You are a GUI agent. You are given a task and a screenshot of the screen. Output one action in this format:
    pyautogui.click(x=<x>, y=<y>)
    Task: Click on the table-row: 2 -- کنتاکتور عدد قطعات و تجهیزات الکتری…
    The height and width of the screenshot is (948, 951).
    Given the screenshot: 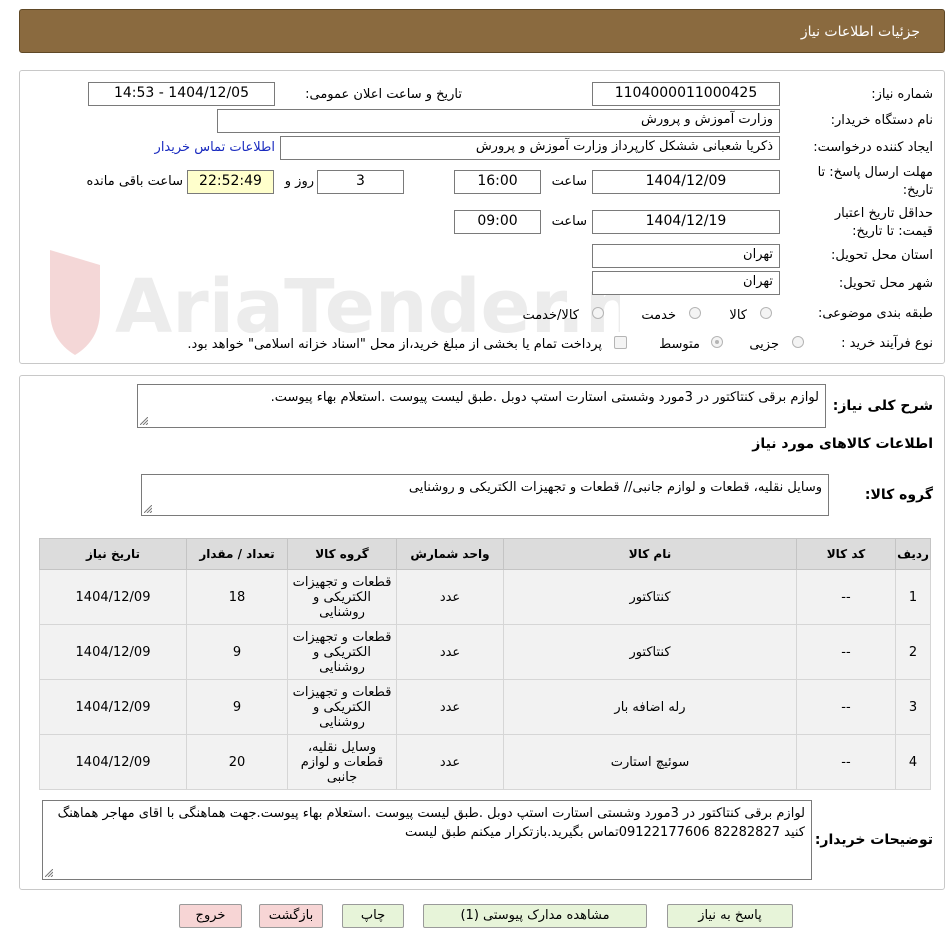 What is the action you would take?
    pyautogui.click(x=485, y=652)
    